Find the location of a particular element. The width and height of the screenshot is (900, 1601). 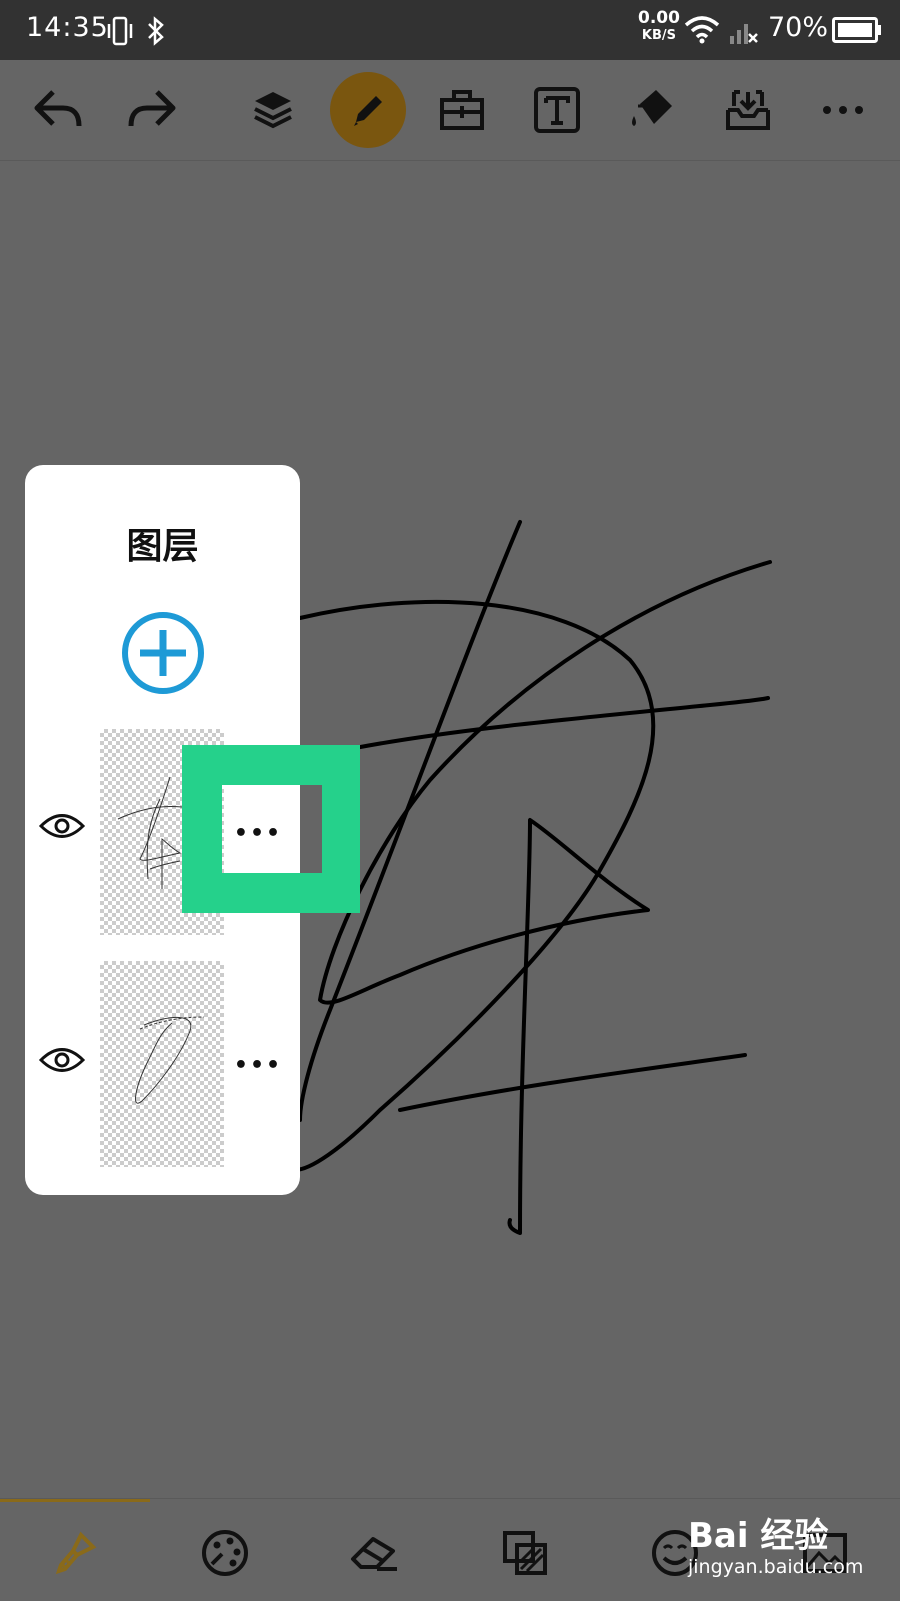

toolbox-button is located at coordinates (462, 110).